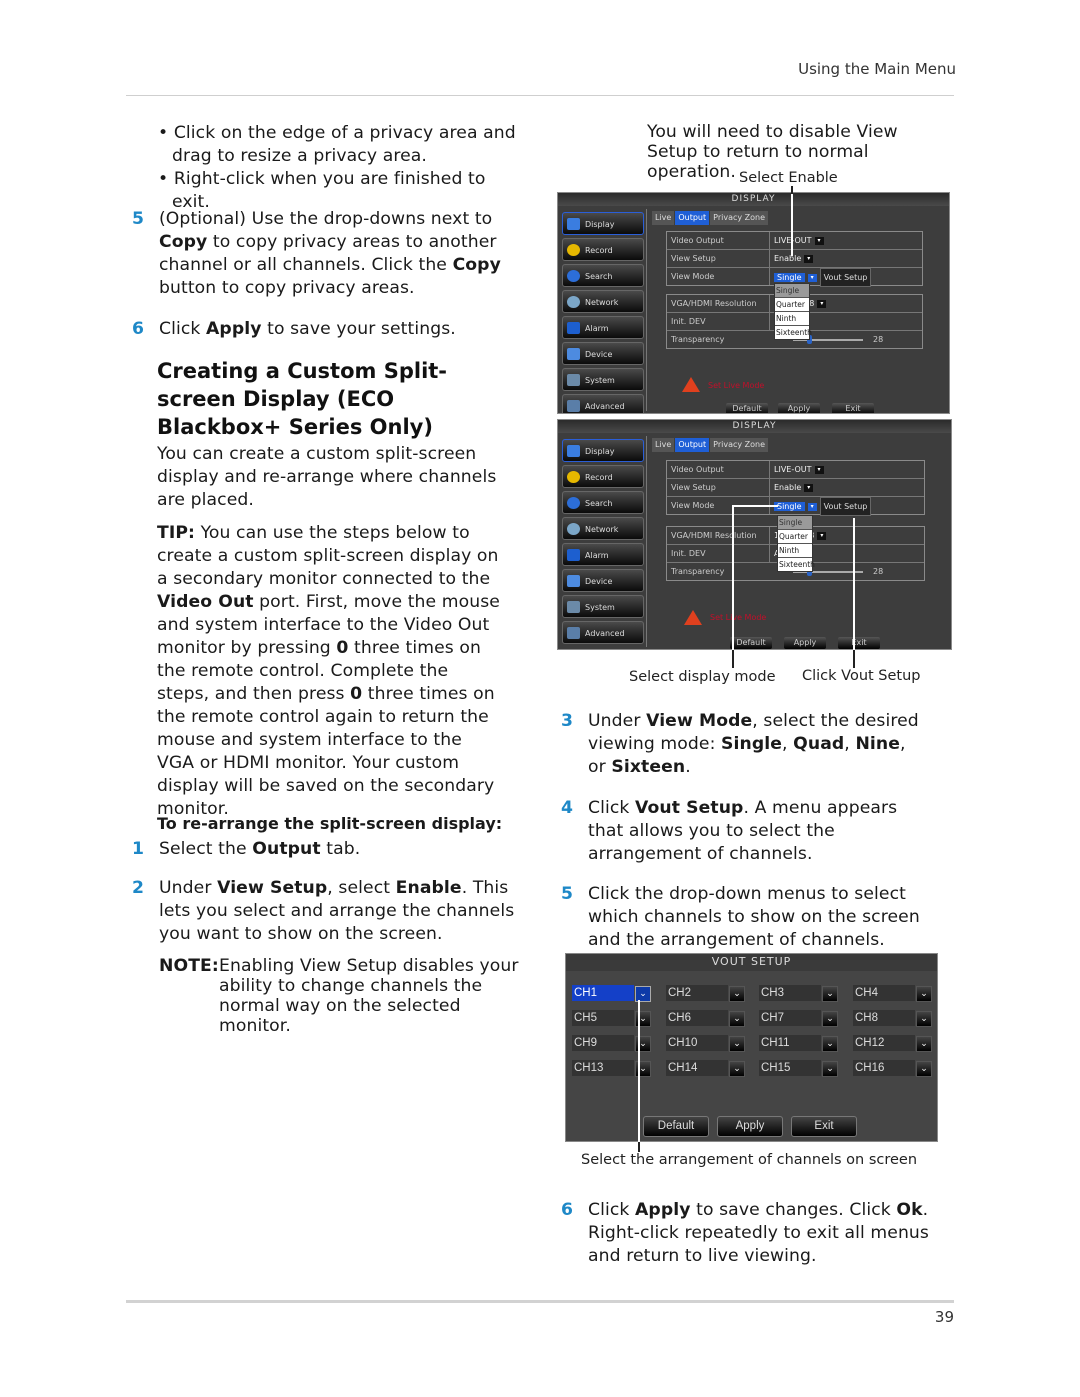 The image size is (1080, 1397). I want to click on channel-select-ch3: CH3, so click(790, 993).